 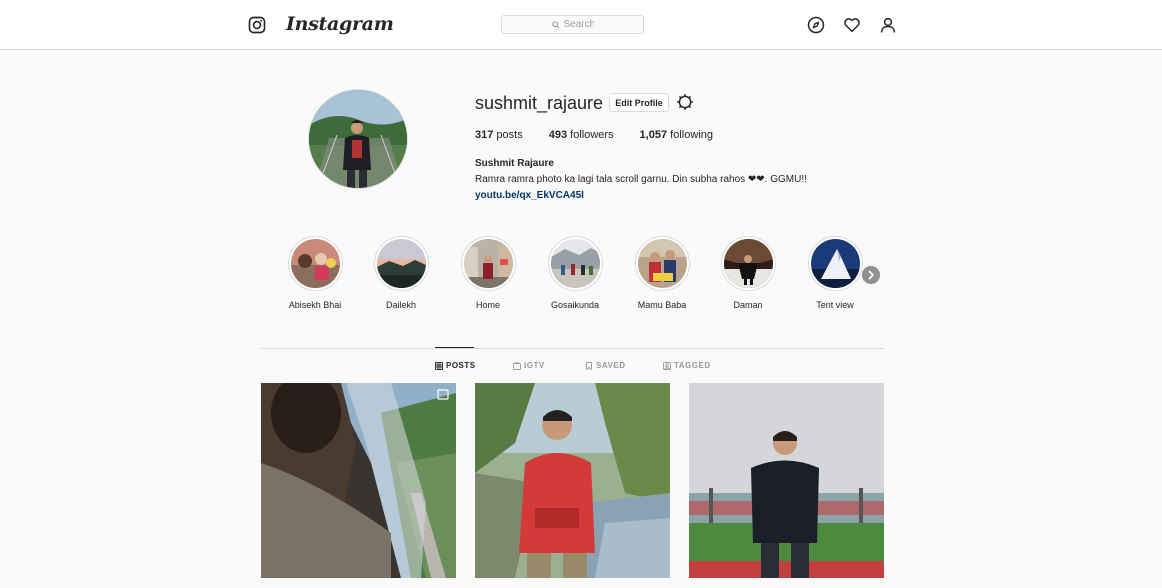 What do you see at coordinates (484, 135) in the screenshot?
I see `stat-posts-count: 317` at bounding box center [484, 135].